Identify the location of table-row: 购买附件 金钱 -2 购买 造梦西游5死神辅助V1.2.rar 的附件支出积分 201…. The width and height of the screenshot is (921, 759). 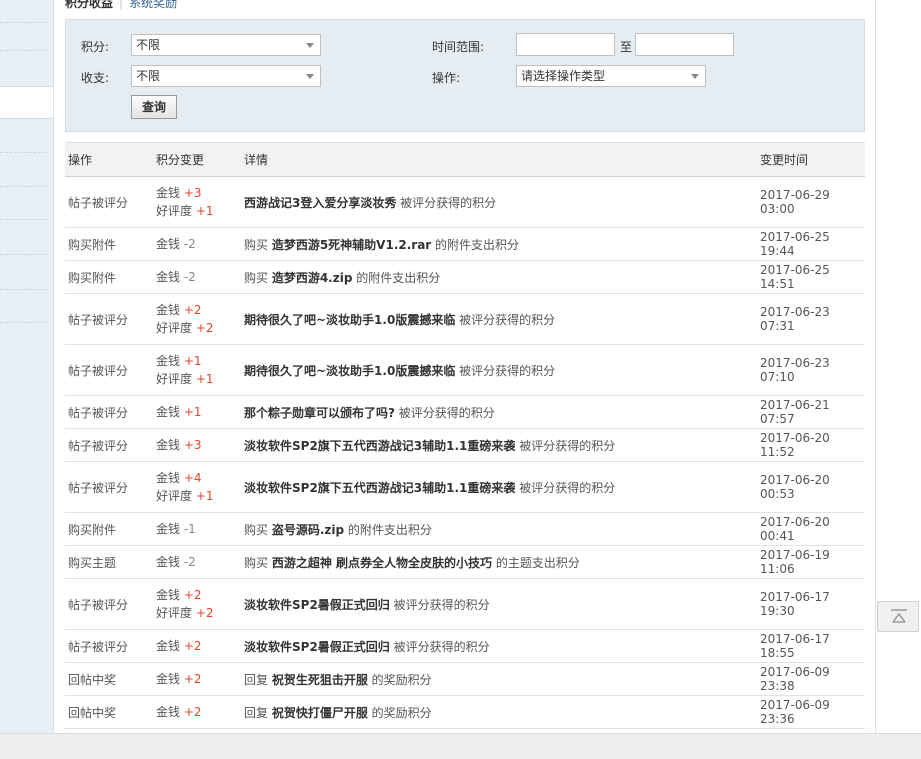
(465, 244).